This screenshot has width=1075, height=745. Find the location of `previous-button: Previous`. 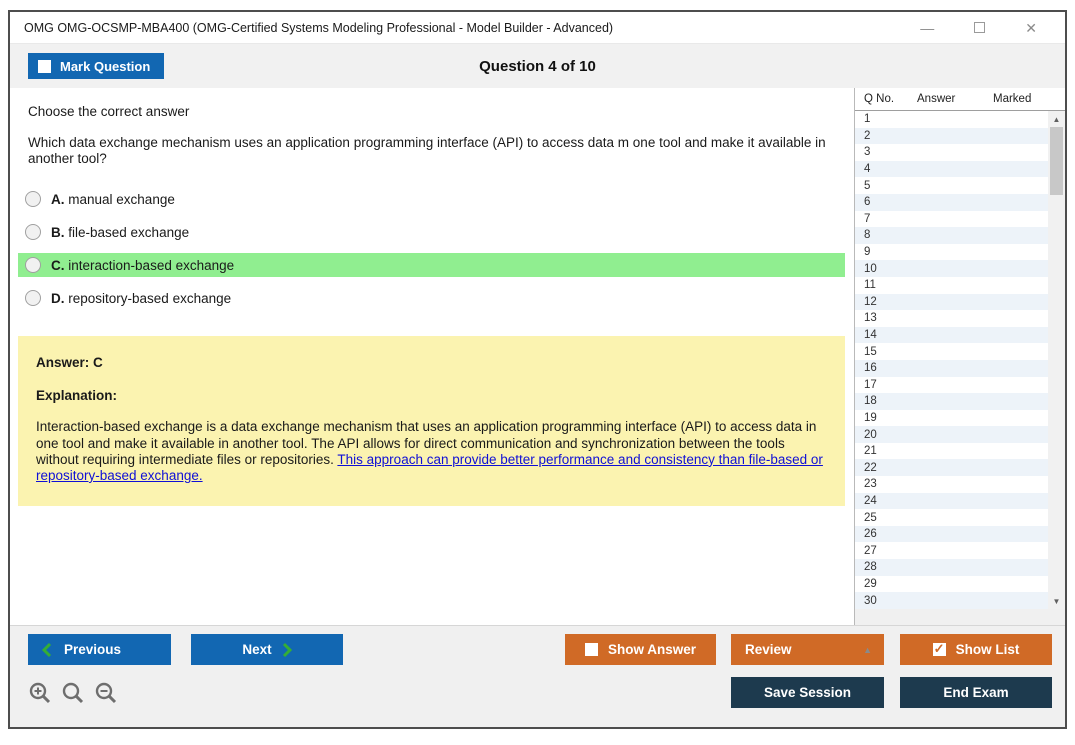

previous-button: Previous is located at coordinates (99, 649).